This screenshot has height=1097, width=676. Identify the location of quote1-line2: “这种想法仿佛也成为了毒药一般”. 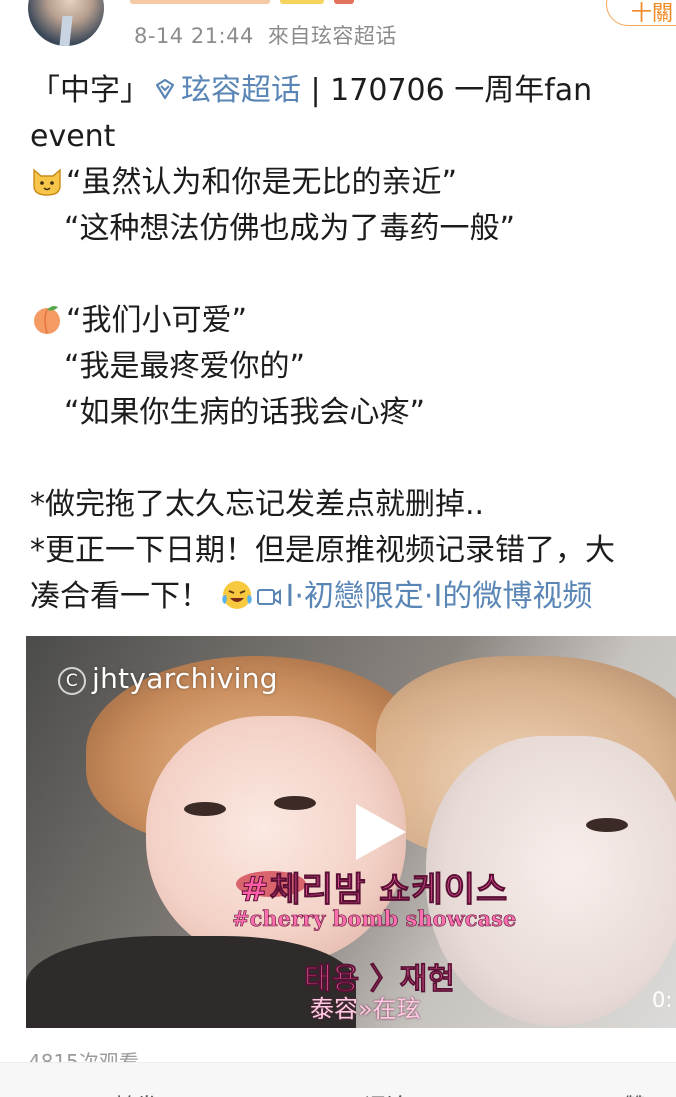
(290, 228).